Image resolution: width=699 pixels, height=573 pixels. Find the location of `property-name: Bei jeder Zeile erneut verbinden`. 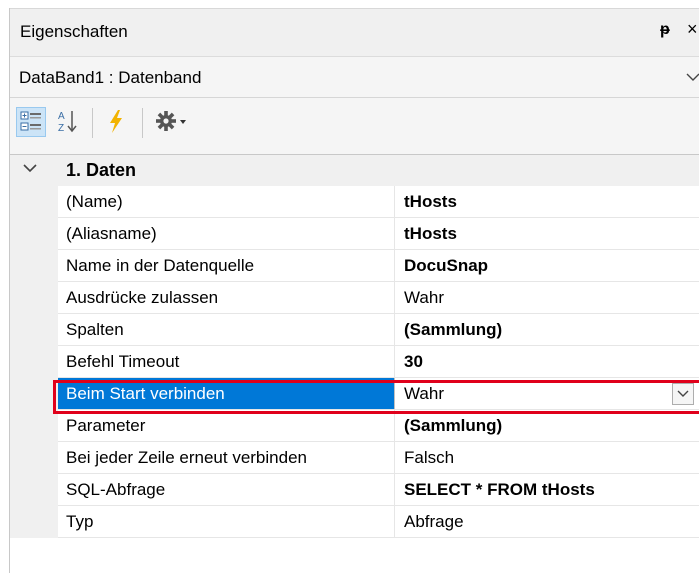

property-name: Bei jeder Zeile erneut verbinden is located at coordinates (186, 457).